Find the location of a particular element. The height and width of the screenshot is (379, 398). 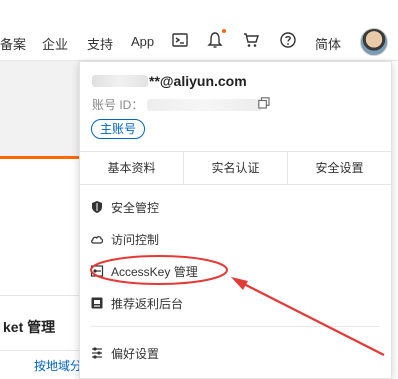

nav-support: 支持 is located at coordinates (100, 43).